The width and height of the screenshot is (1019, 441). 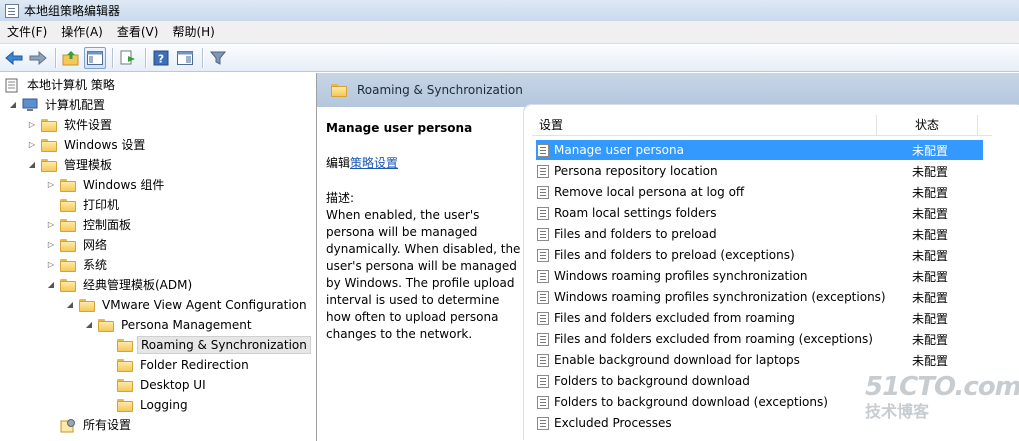 I want to click on tree-item-computer-config: ◢ 计算机配置, so click(x=58, y=105).